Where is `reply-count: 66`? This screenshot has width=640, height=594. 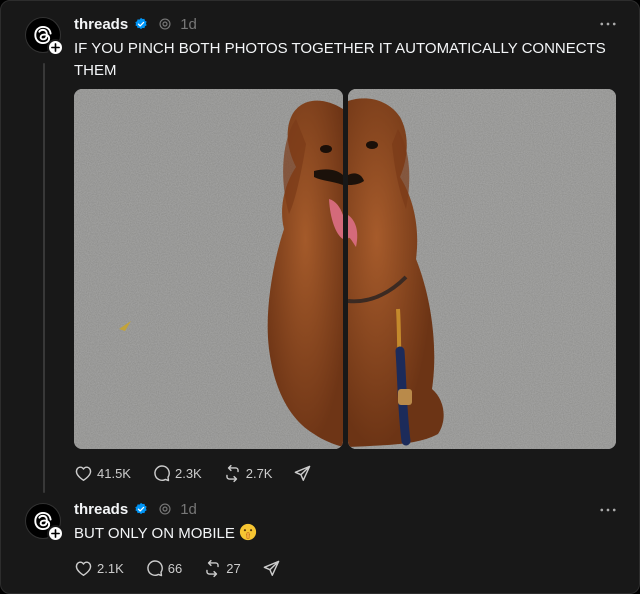 reply-count: 66 is located at coordinates (175, 568).